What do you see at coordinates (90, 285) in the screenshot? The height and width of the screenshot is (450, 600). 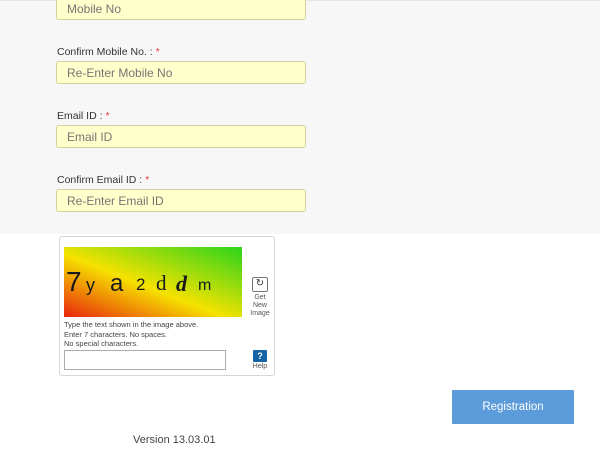 I see `captcha-char: y` at bounding box center [90, 285].